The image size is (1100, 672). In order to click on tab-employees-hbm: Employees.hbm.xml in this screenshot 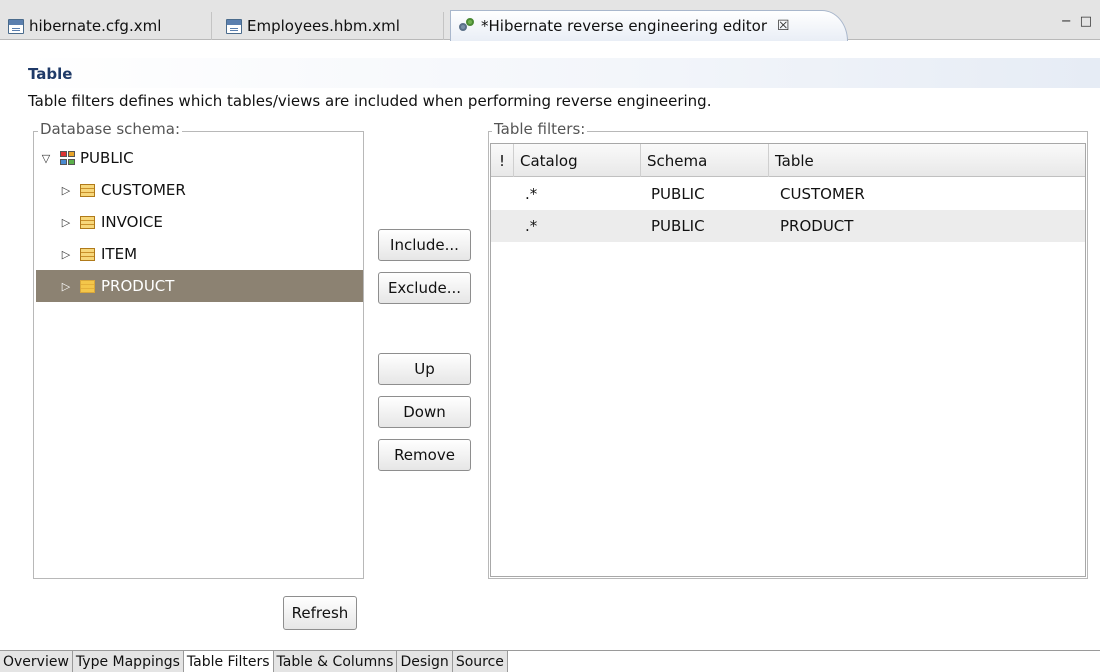, I will do `click(331, 26)`.